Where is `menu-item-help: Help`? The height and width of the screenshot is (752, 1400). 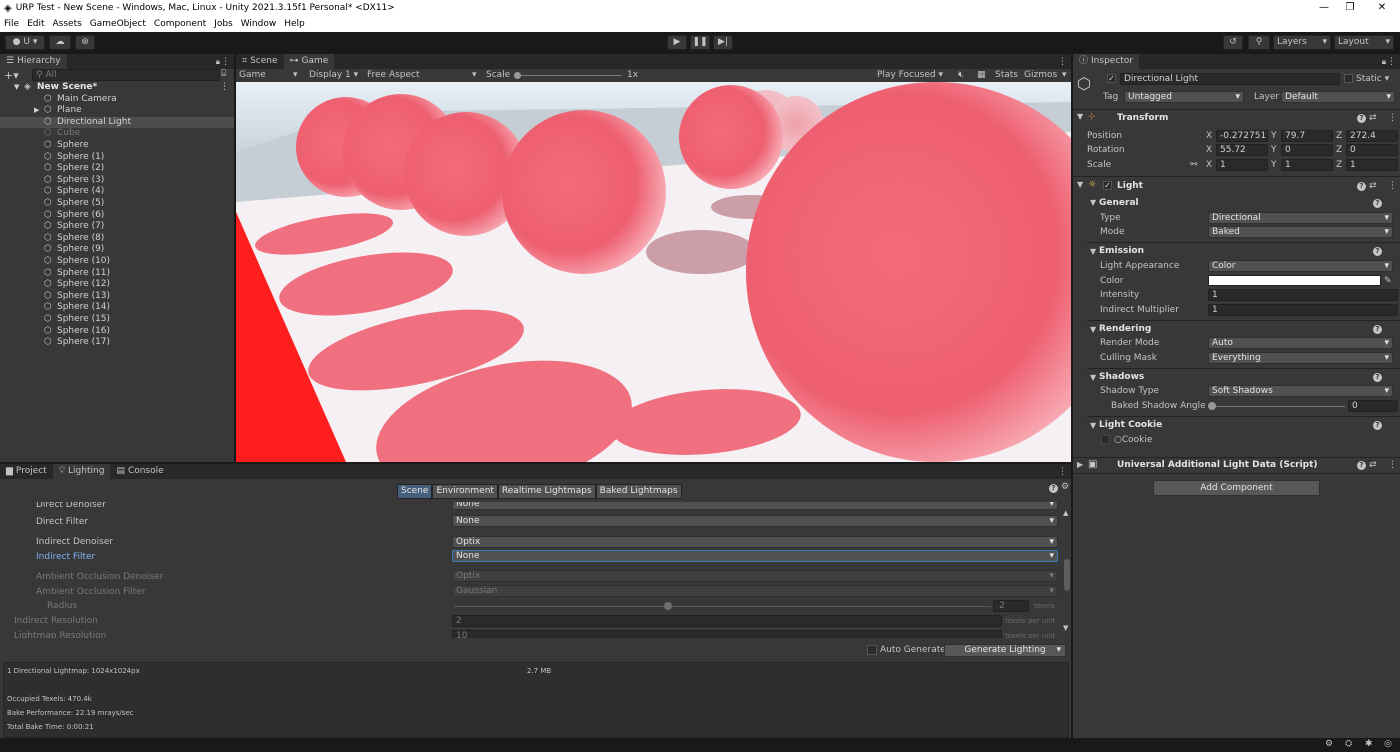 menu-item-help: Help is located at coordinates (294, 24).